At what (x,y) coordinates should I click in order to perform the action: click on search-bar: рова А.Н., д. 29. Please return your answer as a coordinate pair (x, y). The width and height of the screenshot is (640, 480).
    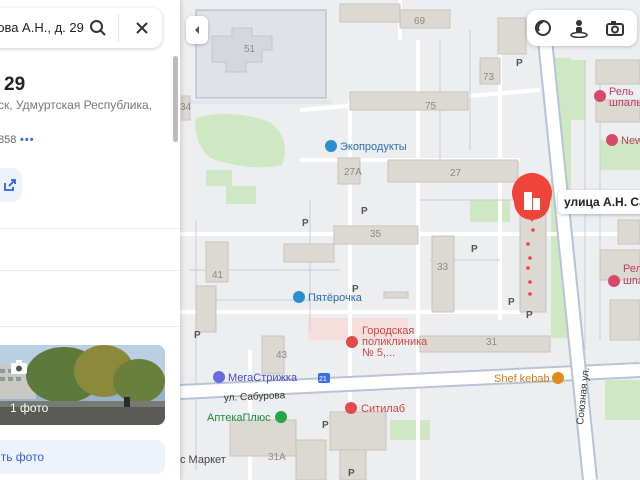
    Looking at the image, I should click on (81, 28).